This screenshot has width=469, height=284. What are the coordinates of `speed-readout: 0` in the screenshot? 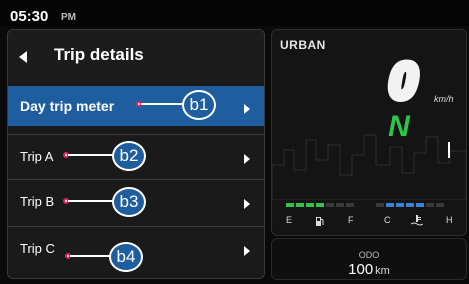 It's located at (403, 81).